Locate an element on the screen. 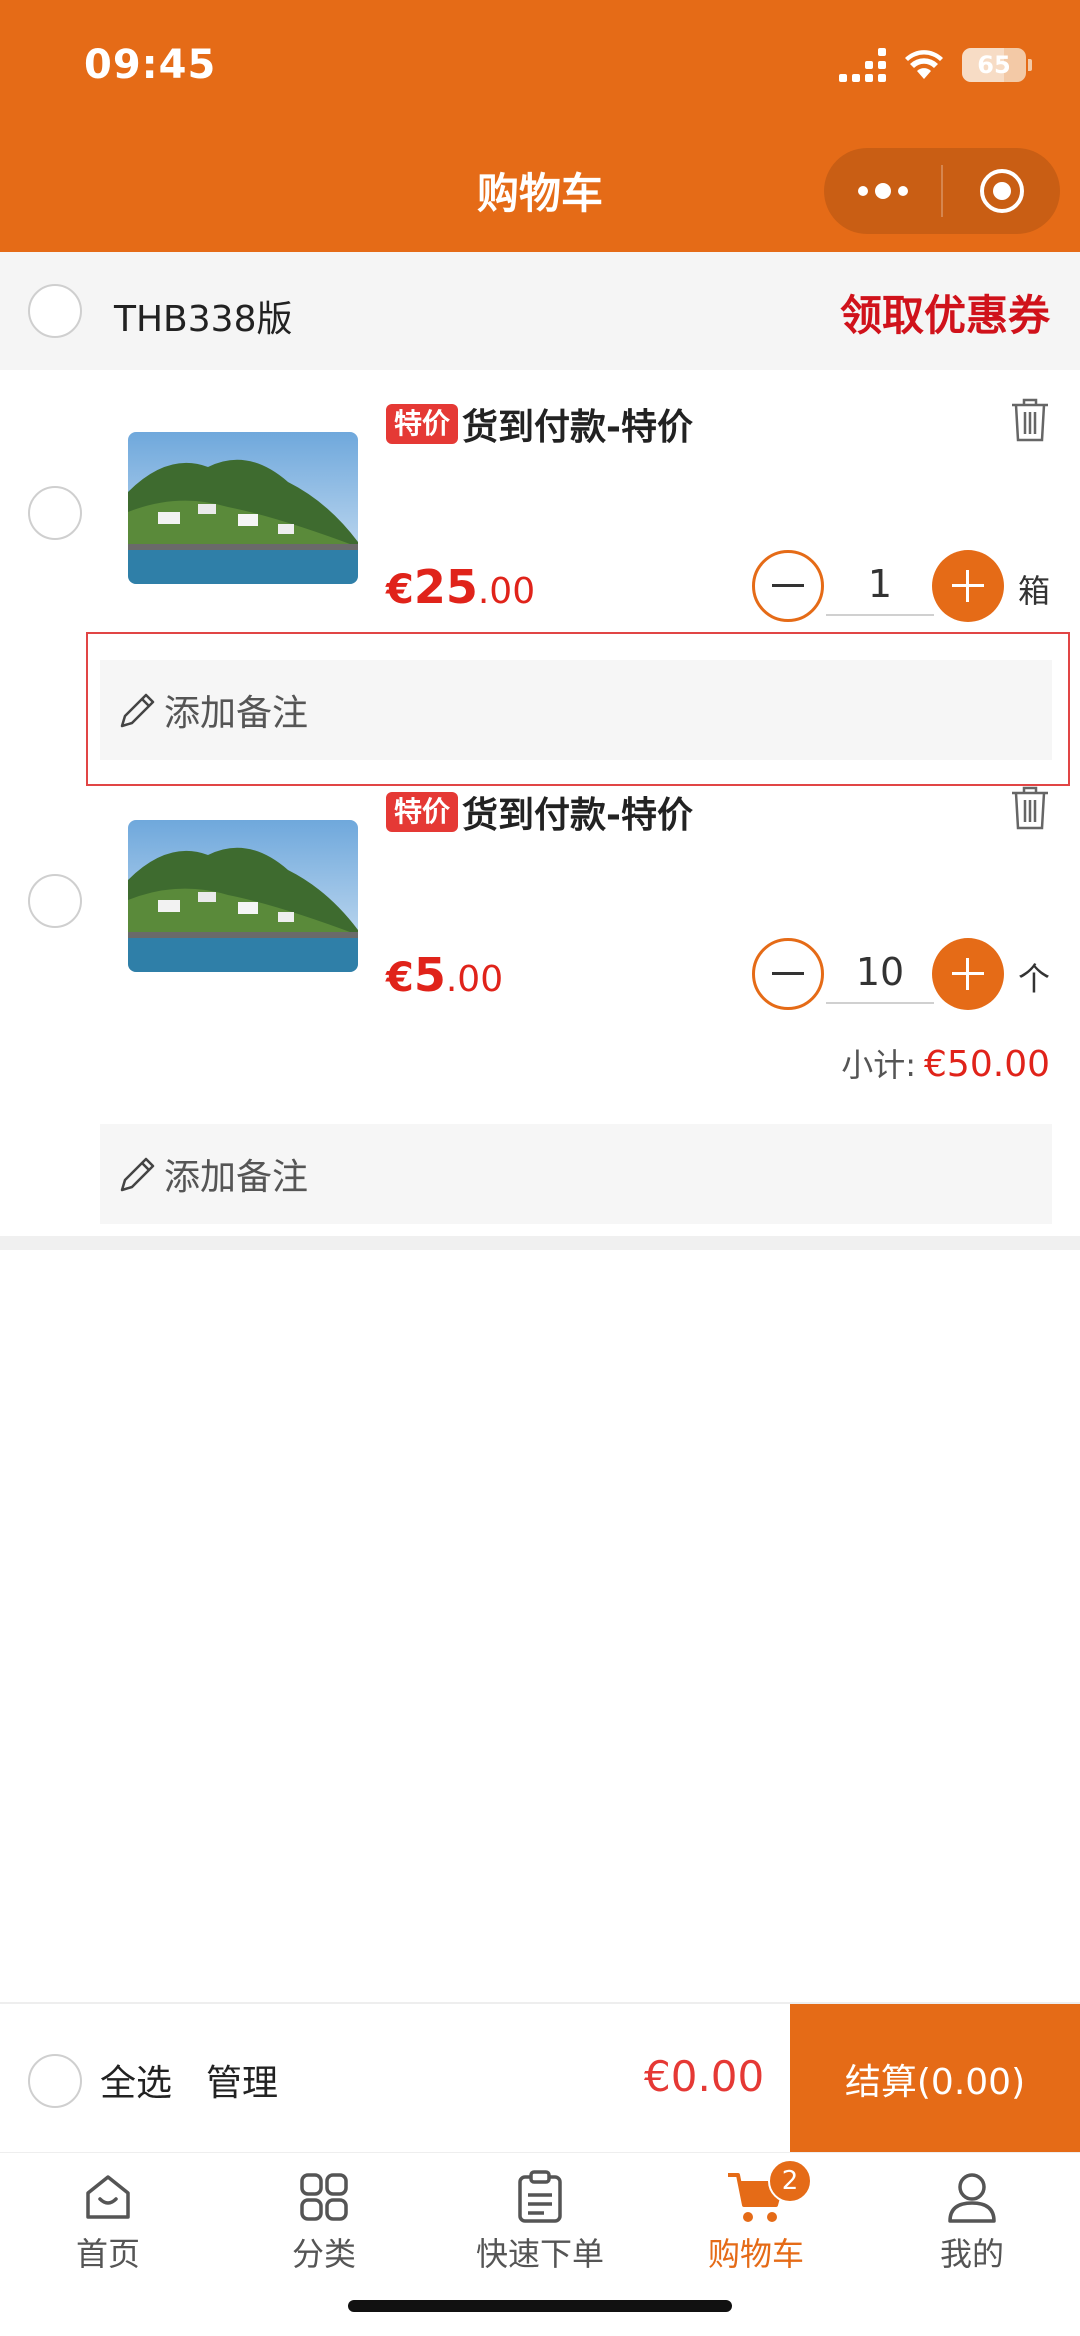  select-all-label: 全选 is located at coordinates (136, 2080).